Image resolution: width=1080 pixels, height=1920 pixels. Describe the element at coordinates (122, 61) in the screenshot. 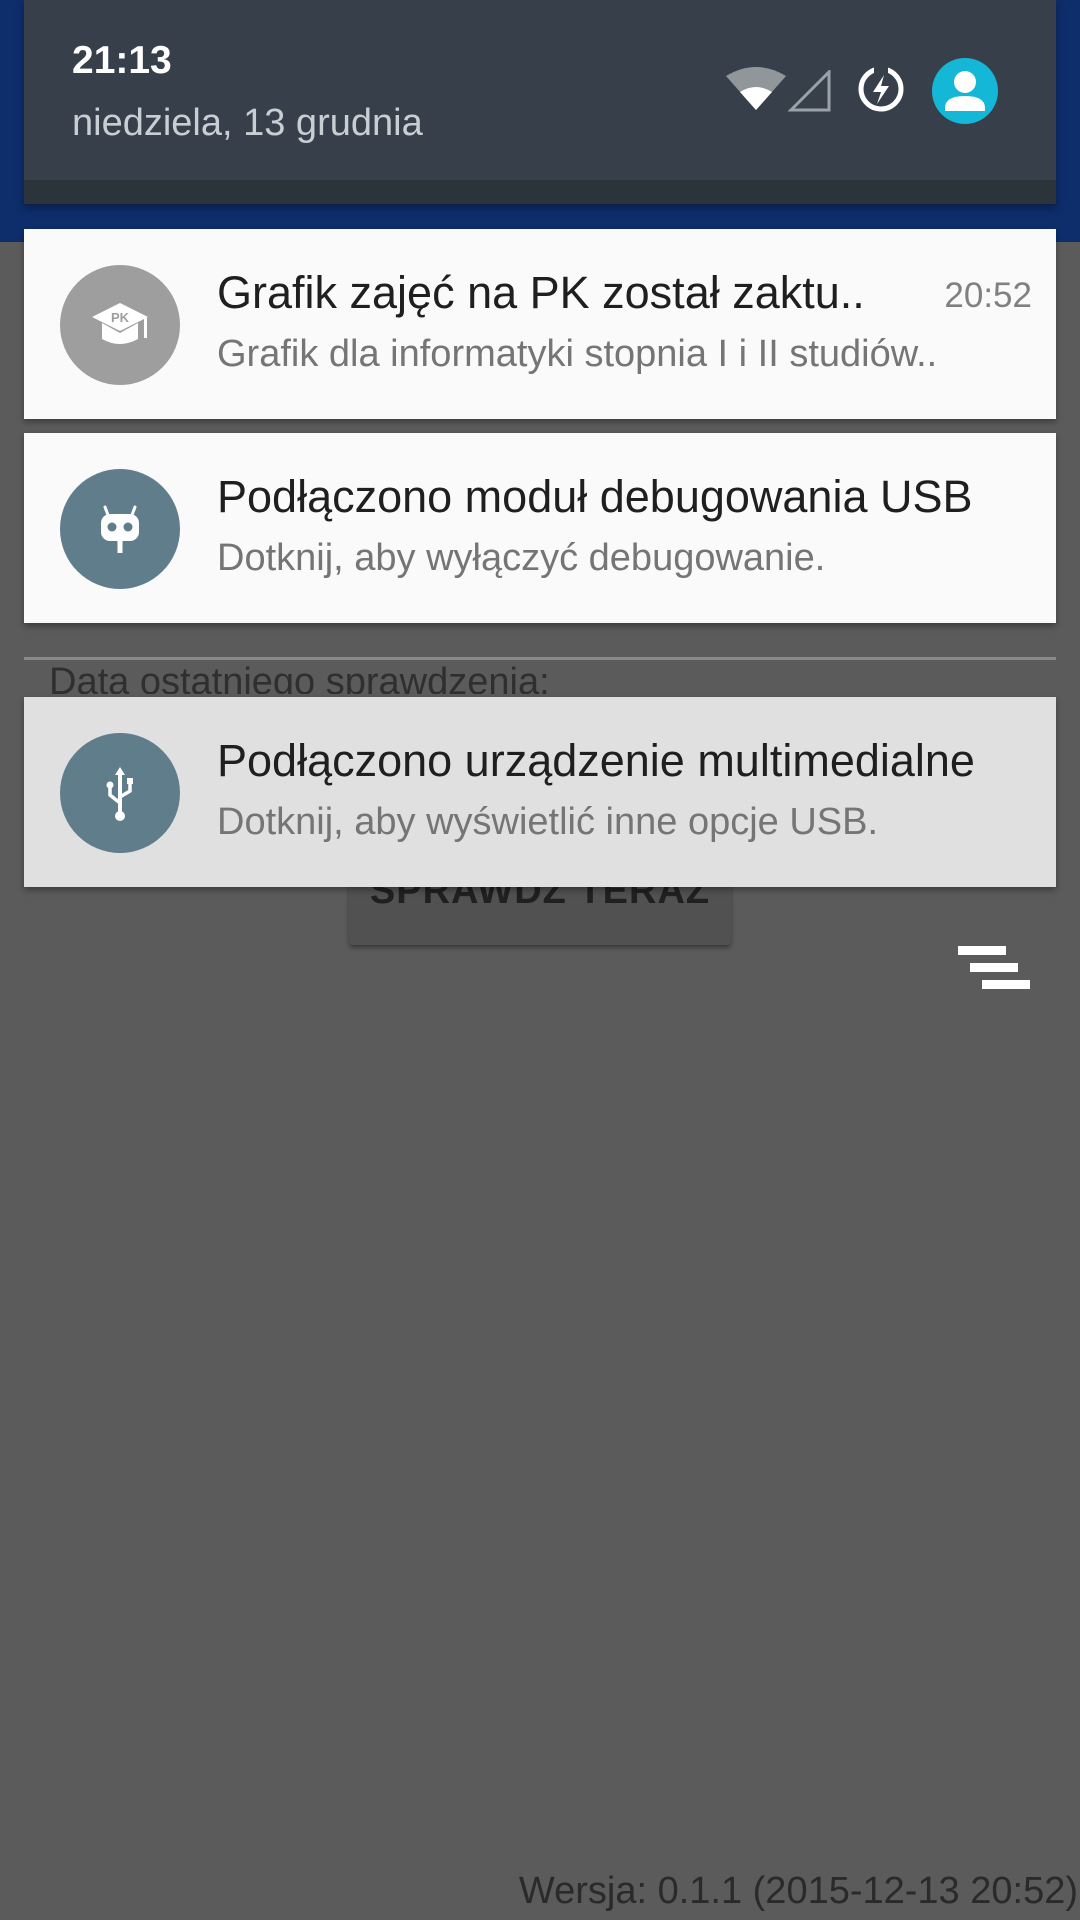

I see `header-clock: 21:13` at that location.